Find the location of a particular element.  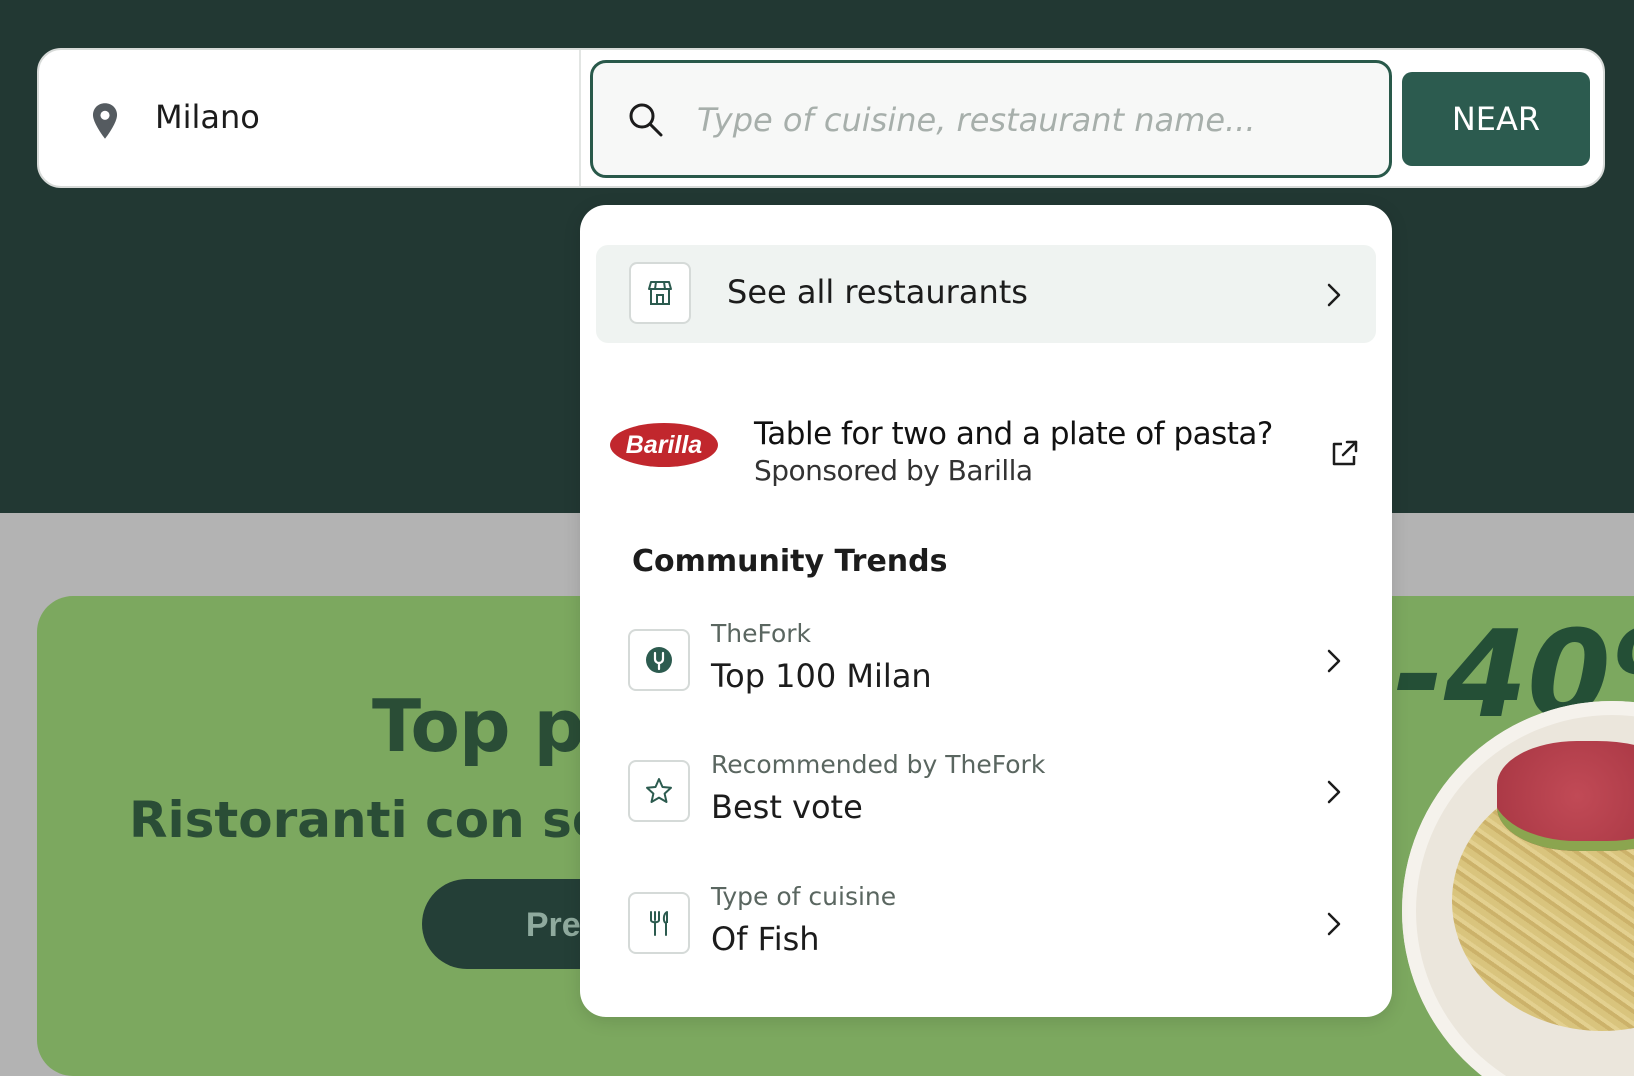

search-input is located at coordinates (1027, 120).